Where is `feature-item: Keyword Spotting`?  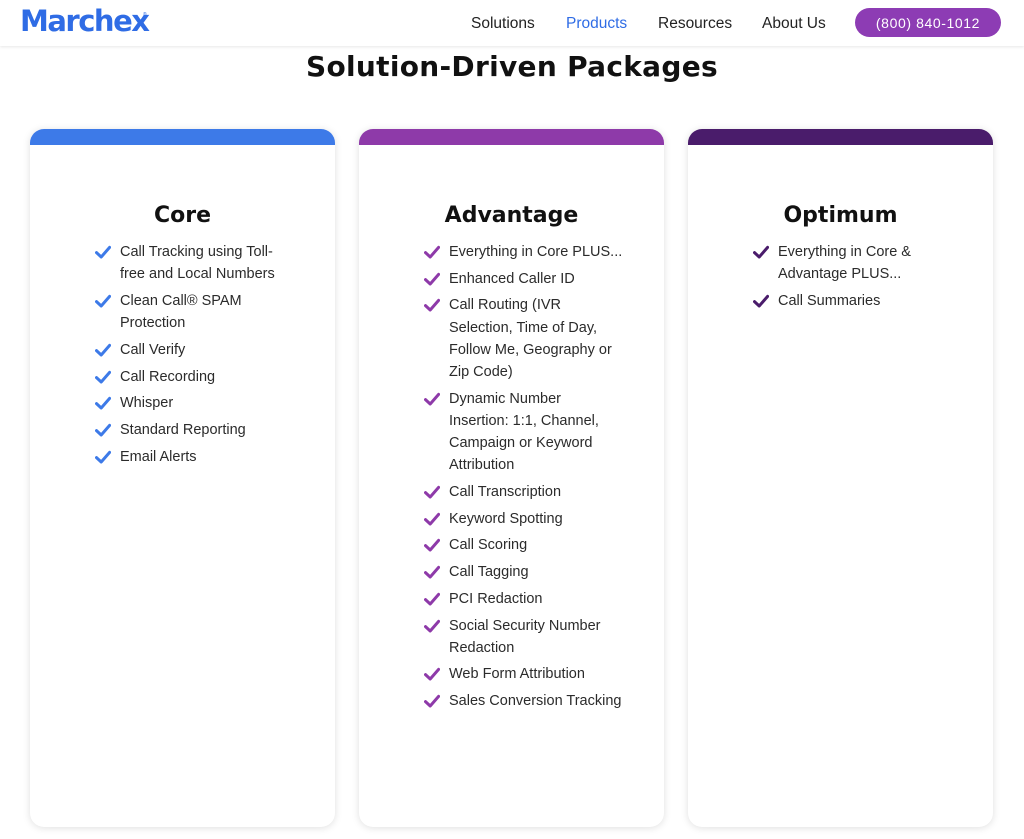 feature-item: Keyword Spotting is located at coordinates (524, 519).